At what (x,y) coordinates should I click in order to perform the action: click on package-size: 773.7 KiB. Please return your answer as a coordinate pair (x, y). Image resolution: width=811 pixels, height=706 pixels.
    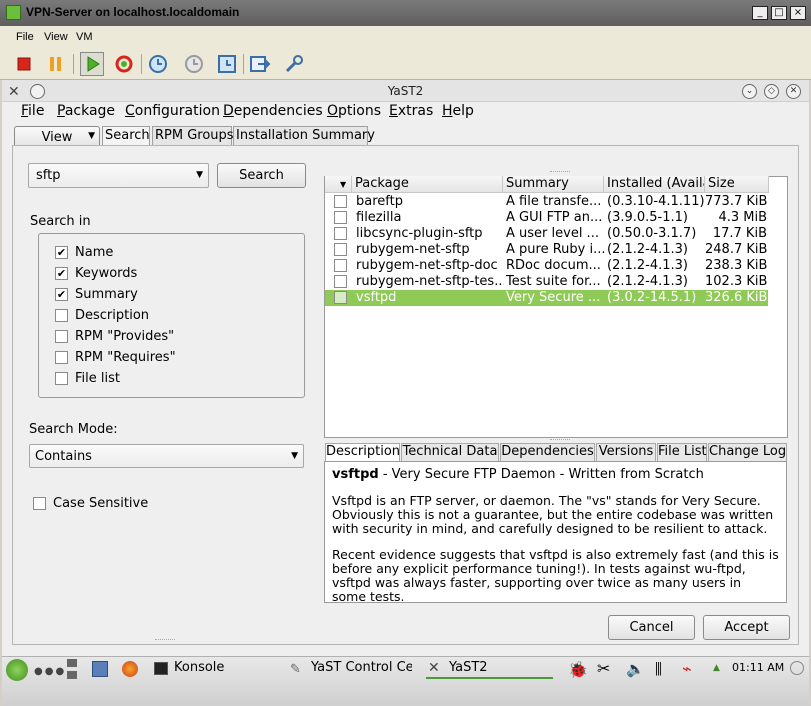
    Looking at the image, I should click on (736, 201).